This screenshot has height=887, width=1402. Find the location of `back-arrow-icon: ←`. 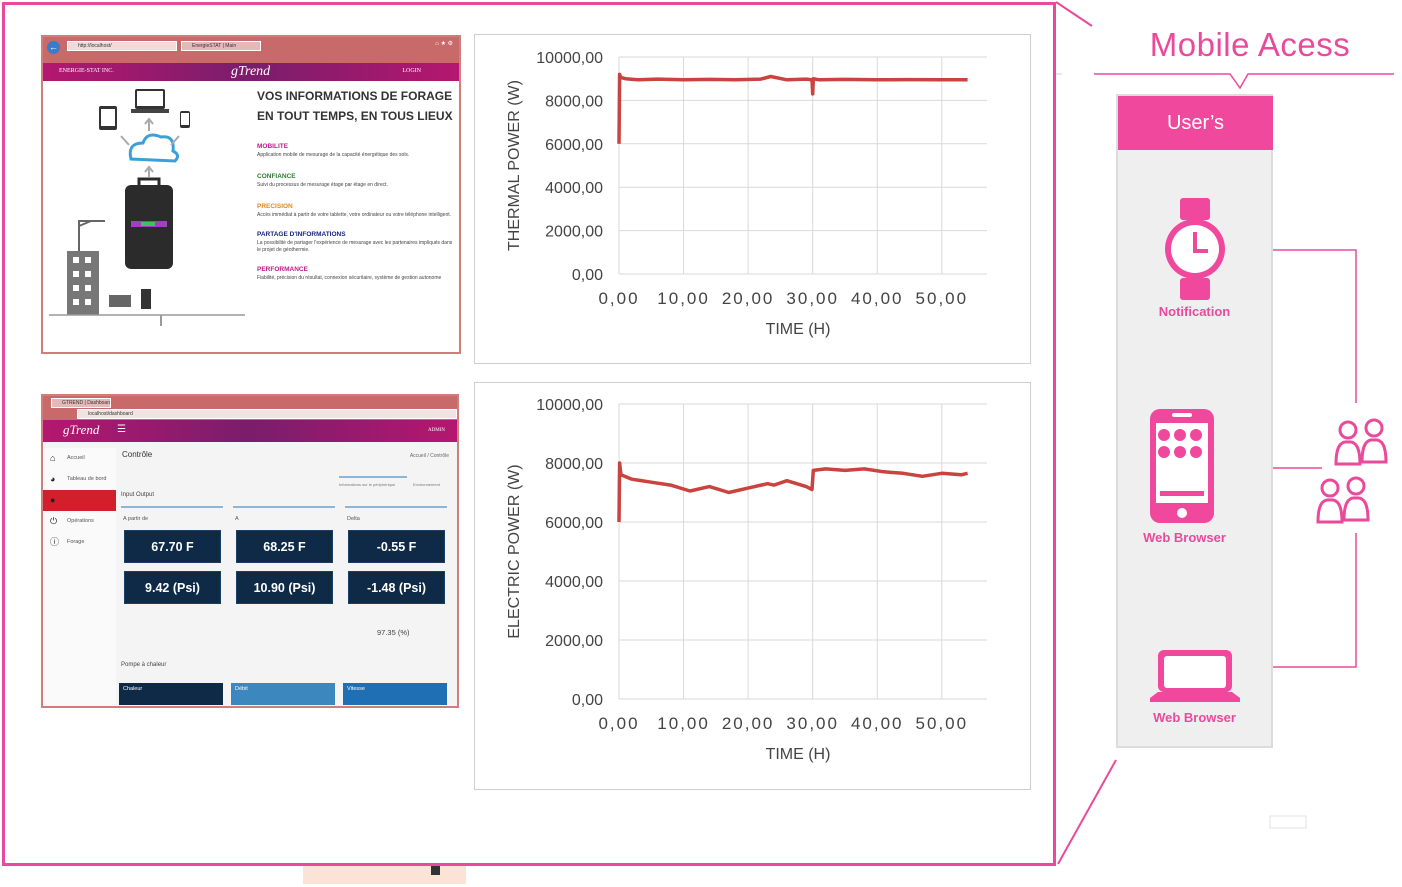

back-arrow-icon: ← is located at coordinates (53, 47).